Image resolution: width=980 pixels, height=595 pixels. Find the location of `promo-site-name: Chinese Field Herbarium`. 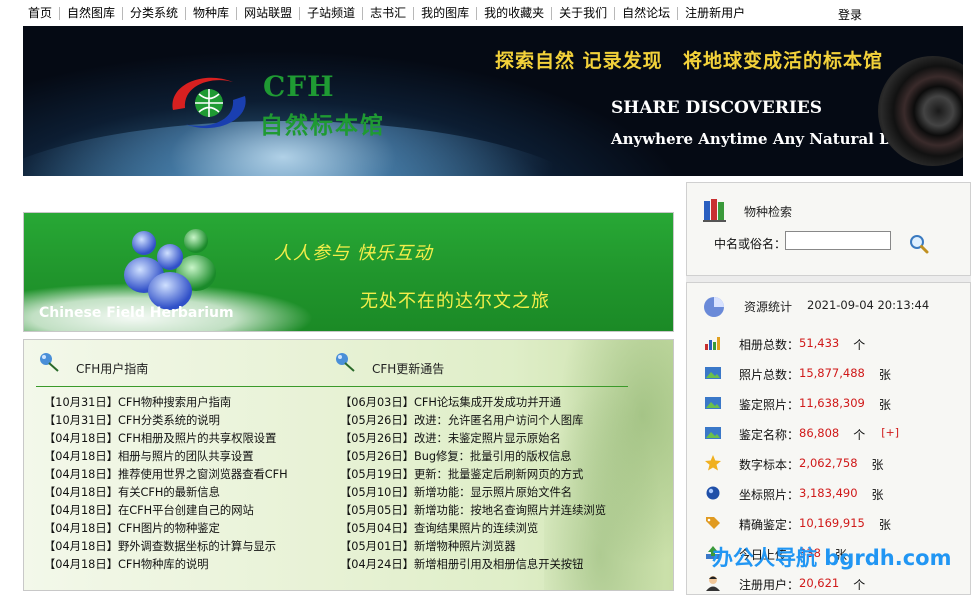

promo-site-name: Chinese Field Herbarium is located at coordinates (136, 313).